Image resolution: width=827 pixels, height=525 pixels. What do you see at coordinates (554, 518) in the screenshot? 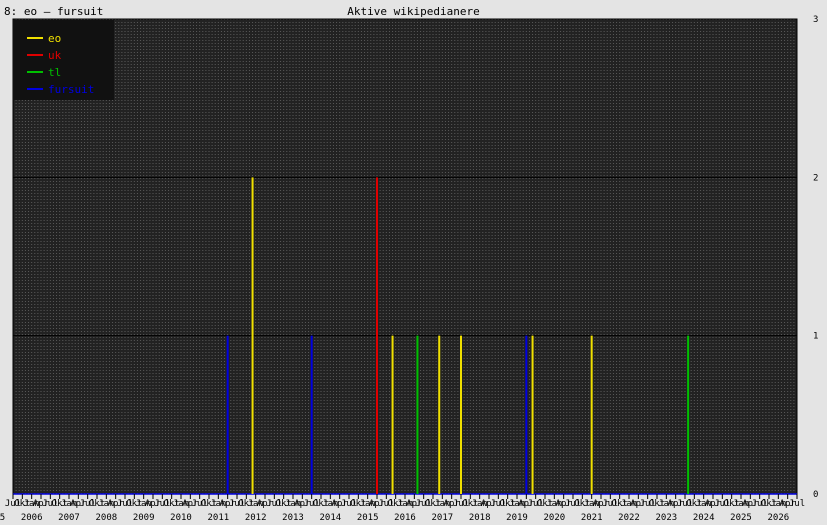
I see `x-year-label: 2020` at bounding box center [554, 518].